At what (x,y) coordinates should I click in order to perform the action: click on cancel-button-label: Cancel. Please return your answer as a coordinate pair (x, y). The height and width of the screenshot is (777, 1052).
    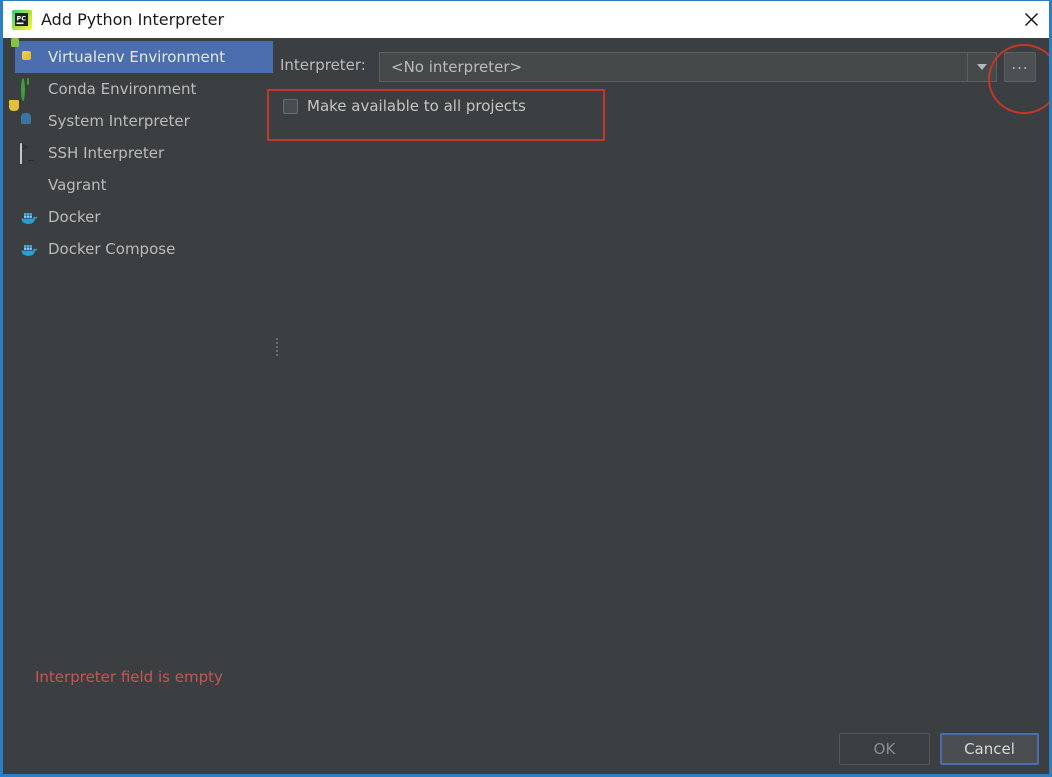
    Looking at the image, I should click on (989, 749).